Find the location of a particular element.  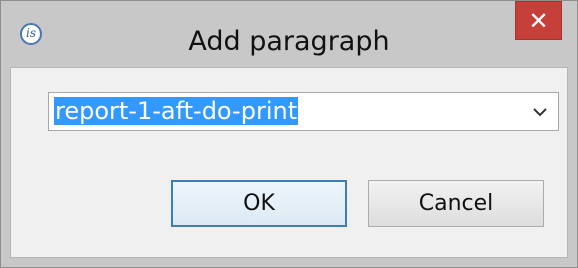

paragraph-select: report-1-aft-do-print is located at coordinates (303, 111).